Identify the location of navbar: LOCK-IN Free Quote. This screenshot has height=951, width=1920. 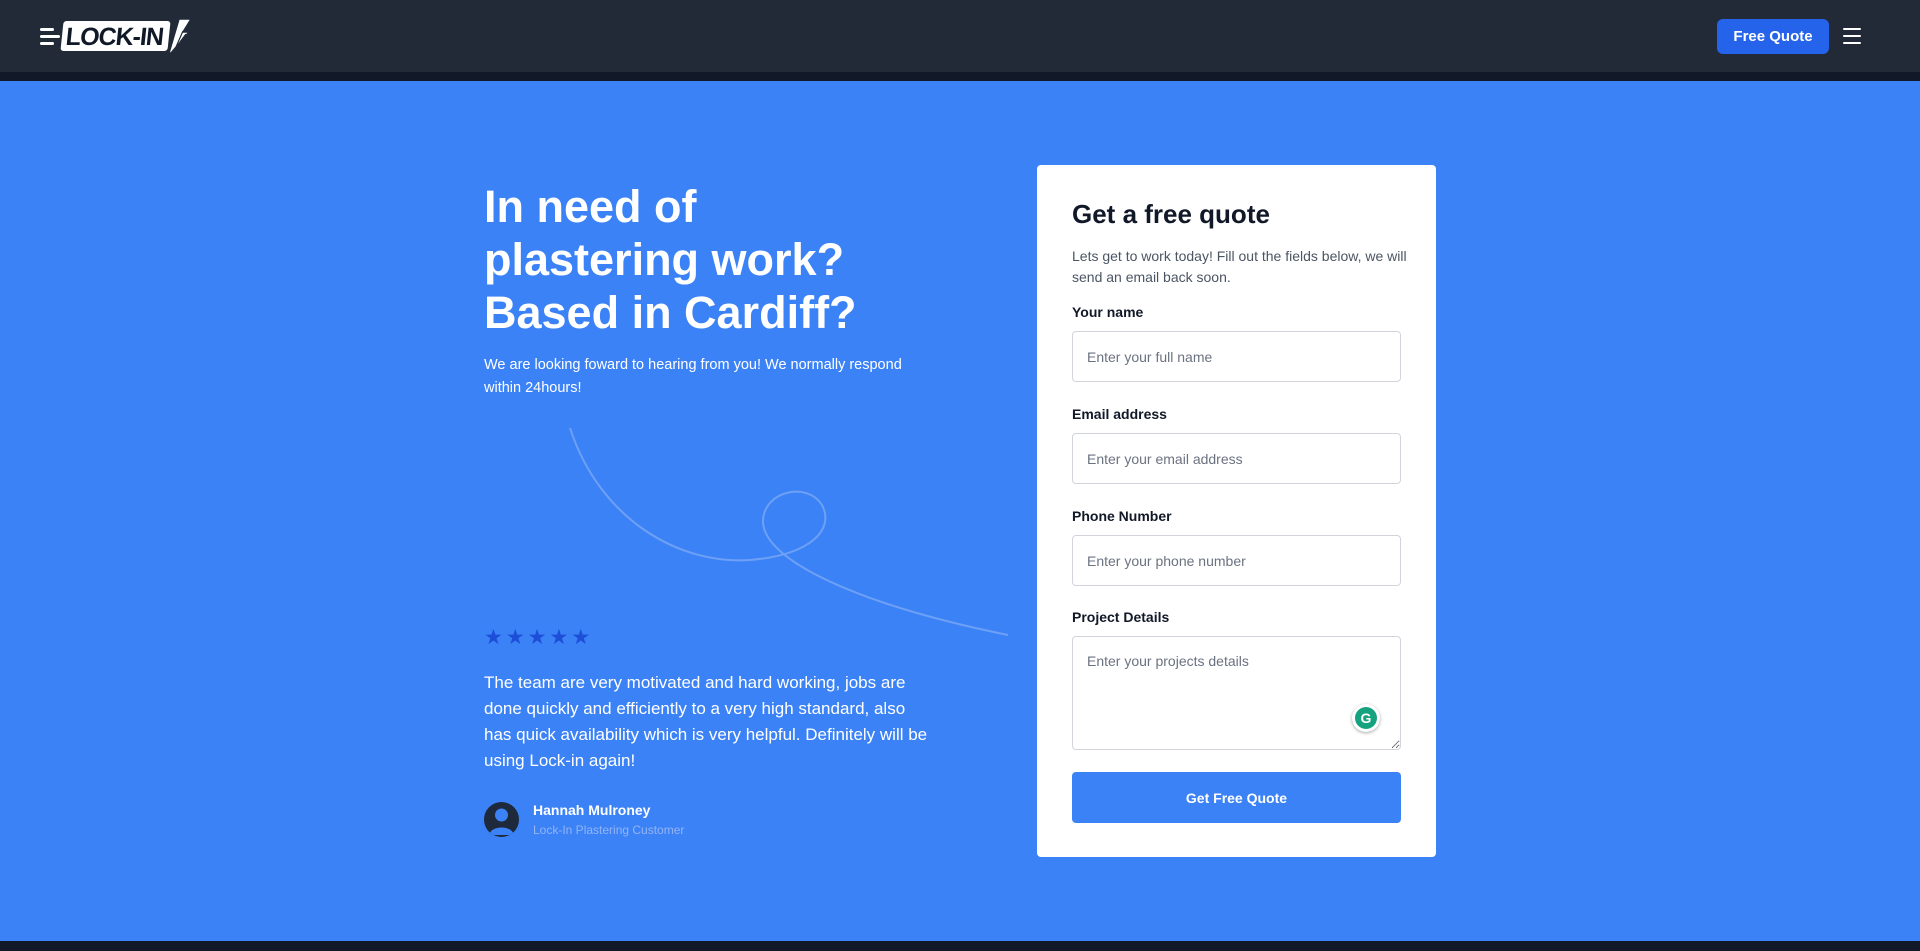
(960, 36).